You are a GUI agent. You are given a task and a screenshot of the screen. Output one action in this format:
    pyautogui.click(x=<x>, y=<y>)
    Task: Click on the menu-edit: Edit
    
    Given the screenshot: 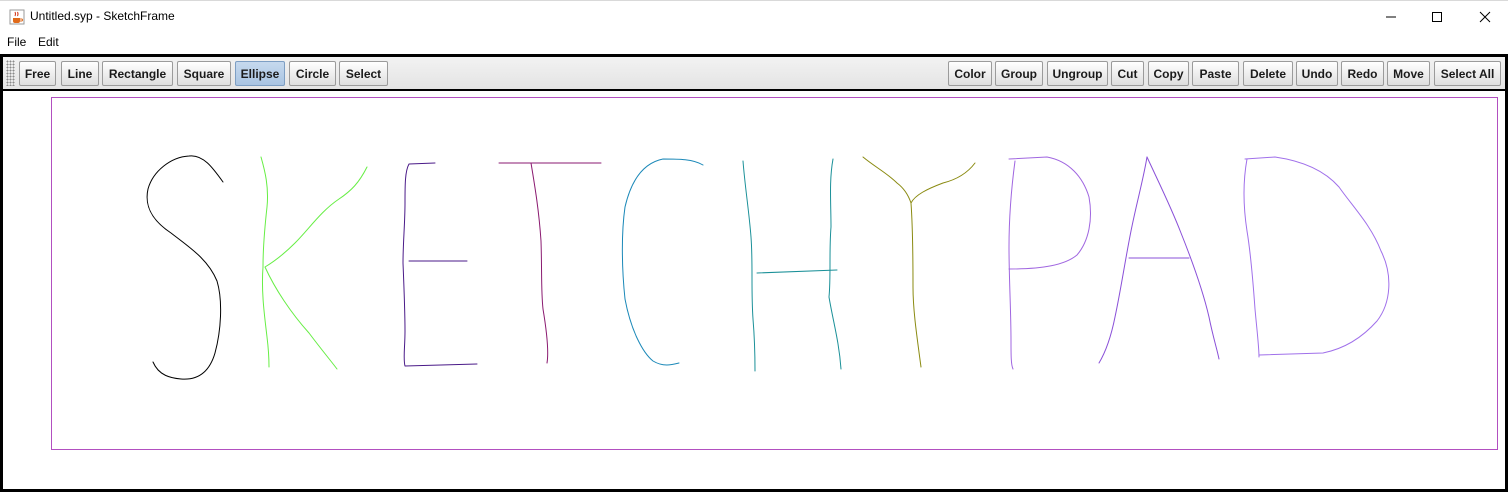 What is the action you would take?
    pyautogui.click(x=48, y=42)
    